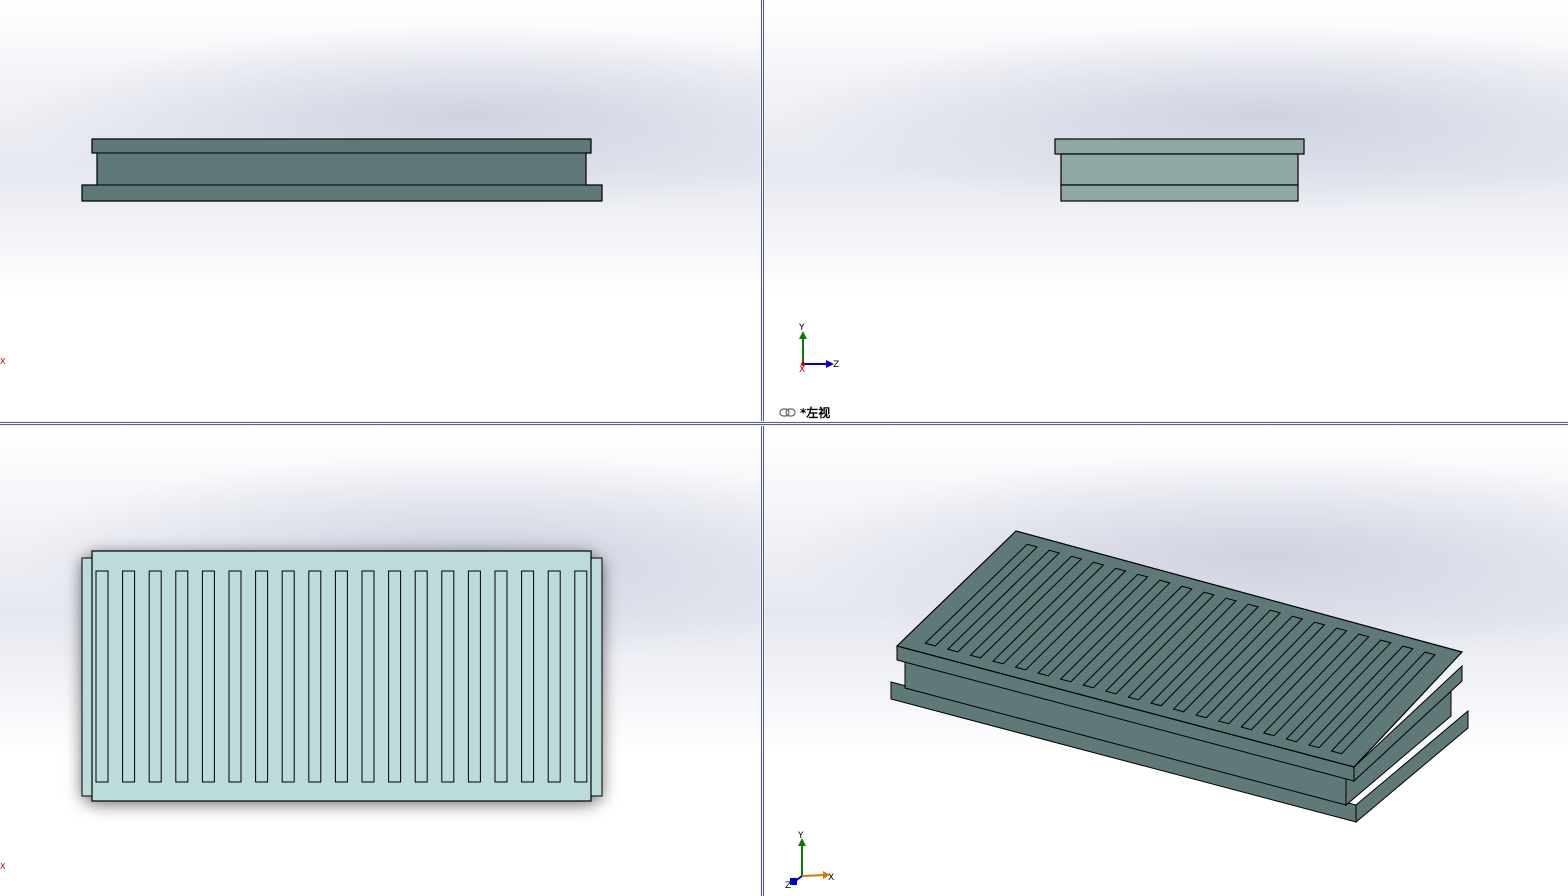 Image resolution: width=1568 pixels, height=896 pixels. What do you see at coordinates (809, 861) in the screenshot?
I see `axis-triad: Y X Z` at bounding box center [809, 861].